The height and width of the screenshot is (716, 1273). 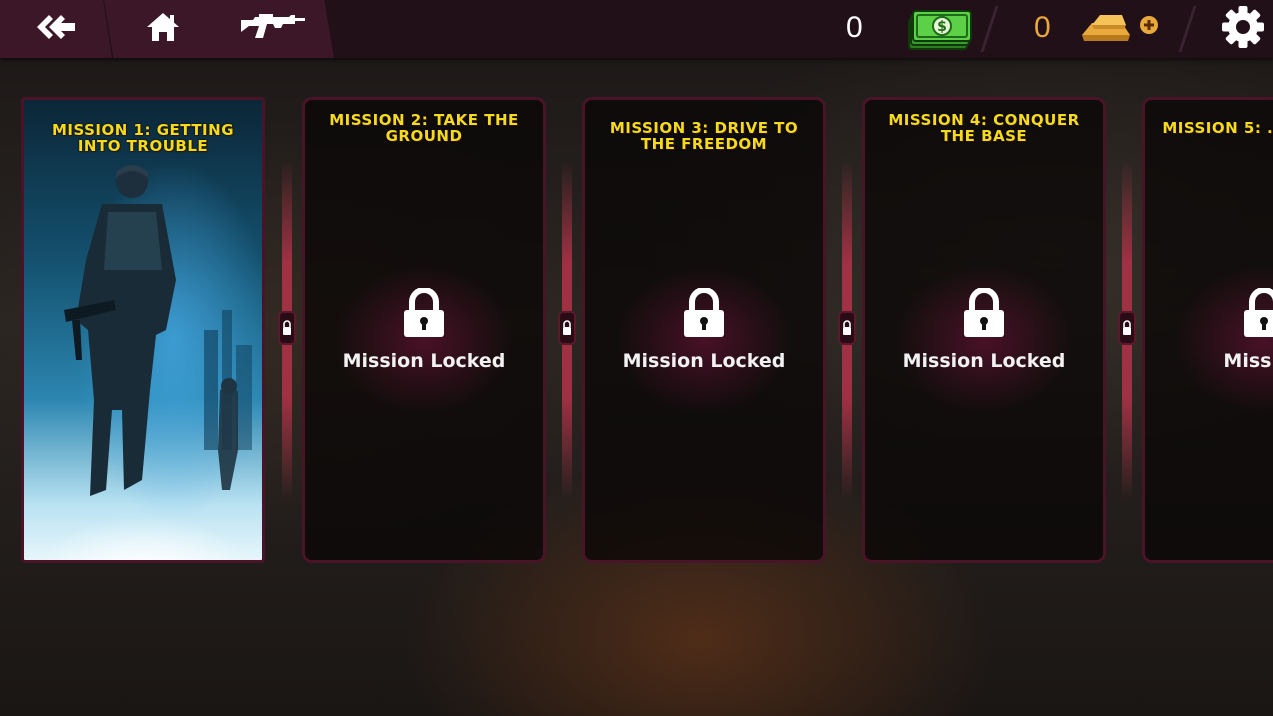 I want to click on mission-title: MISSION 2: TAKE THE GROUND, so click(x=424, y=128).